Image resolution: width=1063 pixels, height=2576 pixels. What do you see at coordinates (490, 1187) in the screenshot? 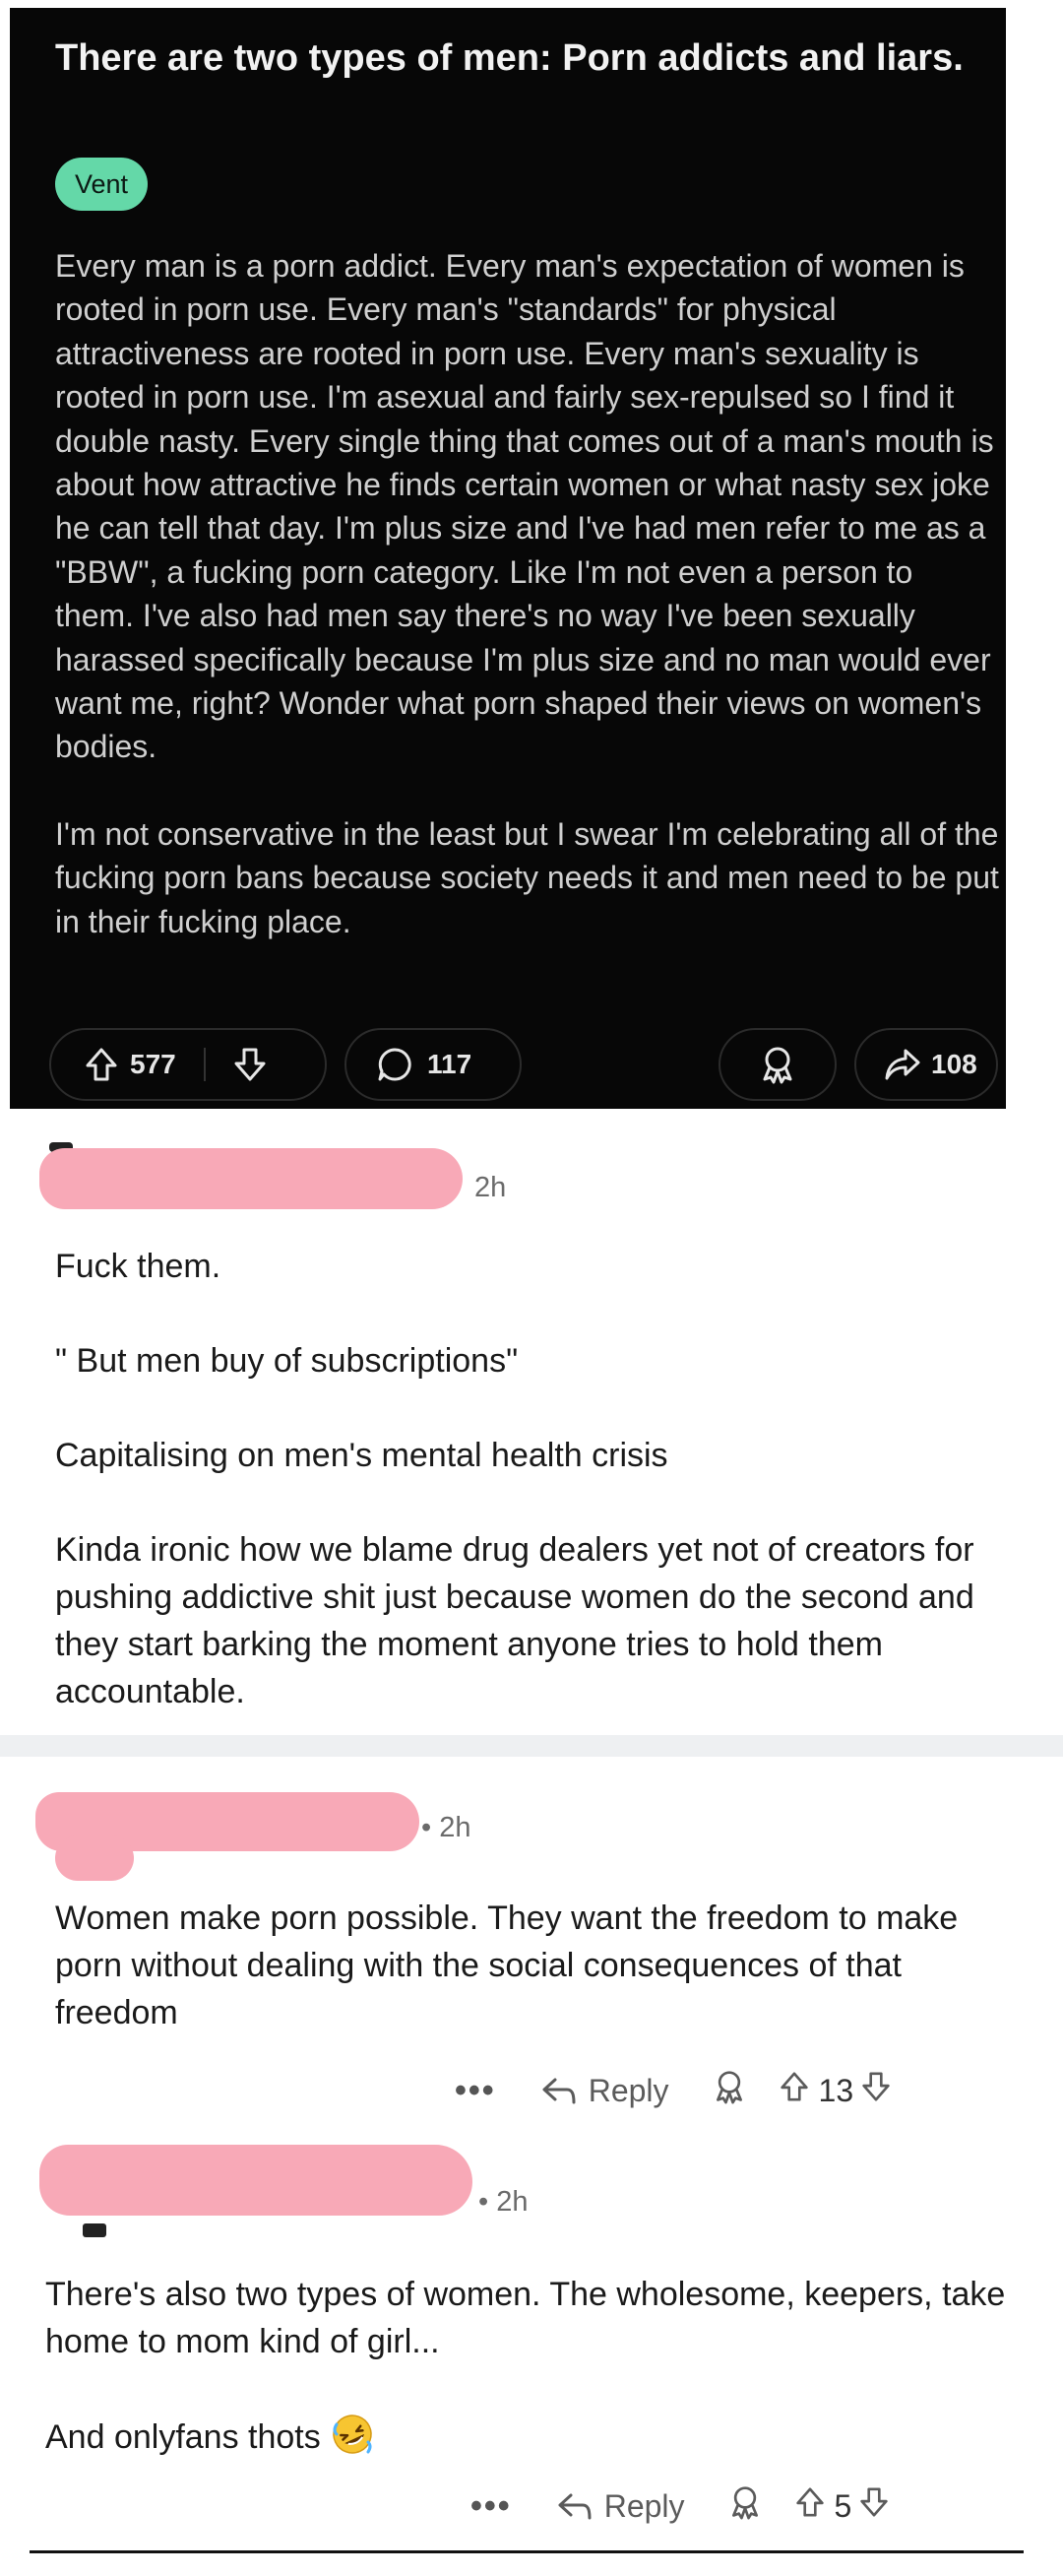
I see `comment-timestamp: 2h` at bounding box center [490, 1187].